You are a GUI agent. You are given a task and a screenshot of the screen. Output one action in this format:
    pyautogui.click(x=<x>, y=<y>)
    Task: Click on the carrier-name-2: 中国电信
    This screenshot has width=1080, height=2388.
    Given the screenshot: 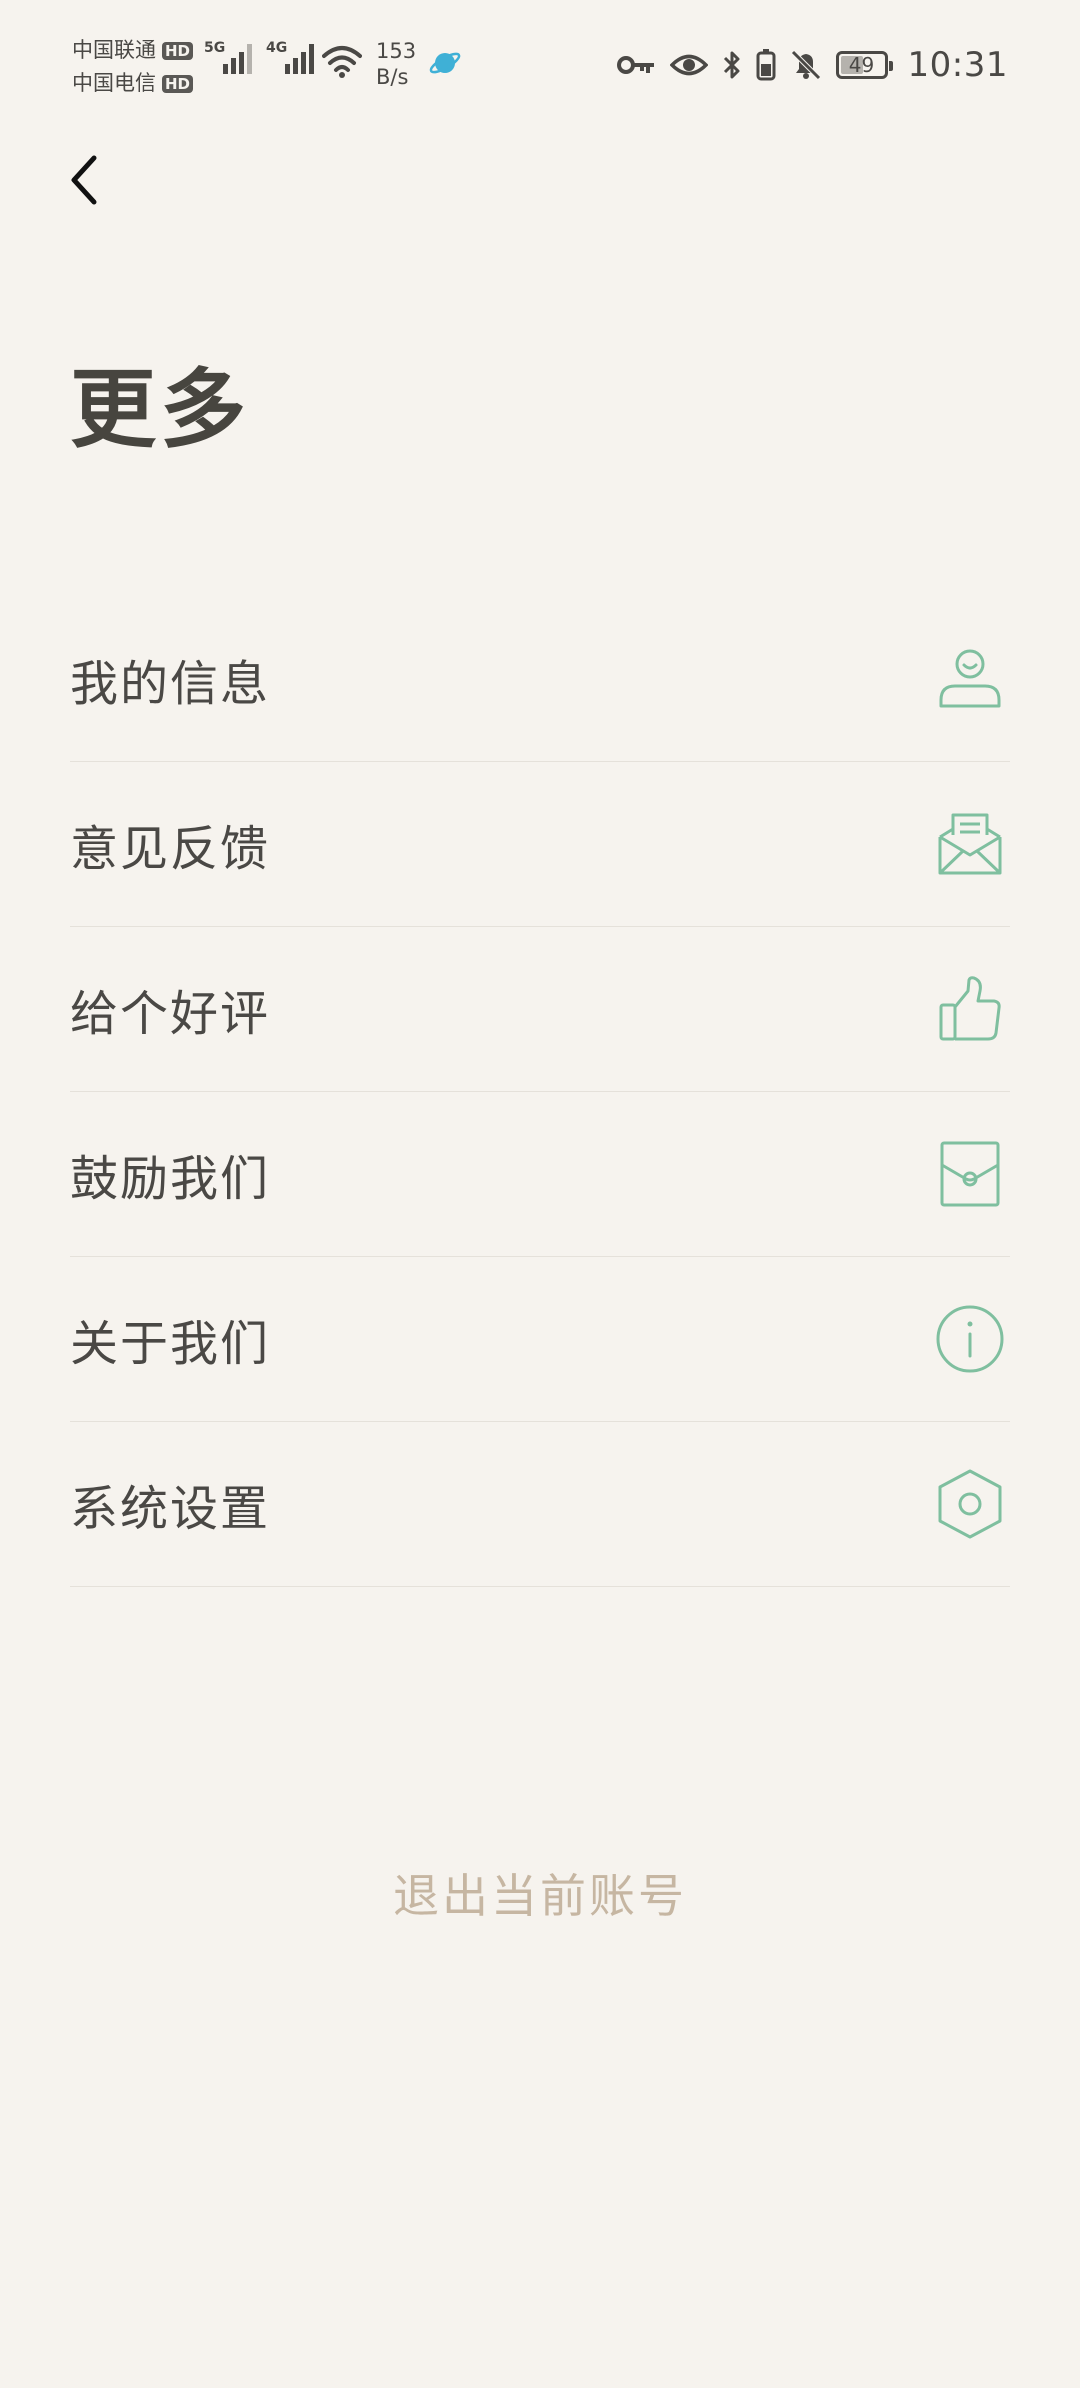 What is the action you would take?
    pyautogui.click(x=114, y=83)
    